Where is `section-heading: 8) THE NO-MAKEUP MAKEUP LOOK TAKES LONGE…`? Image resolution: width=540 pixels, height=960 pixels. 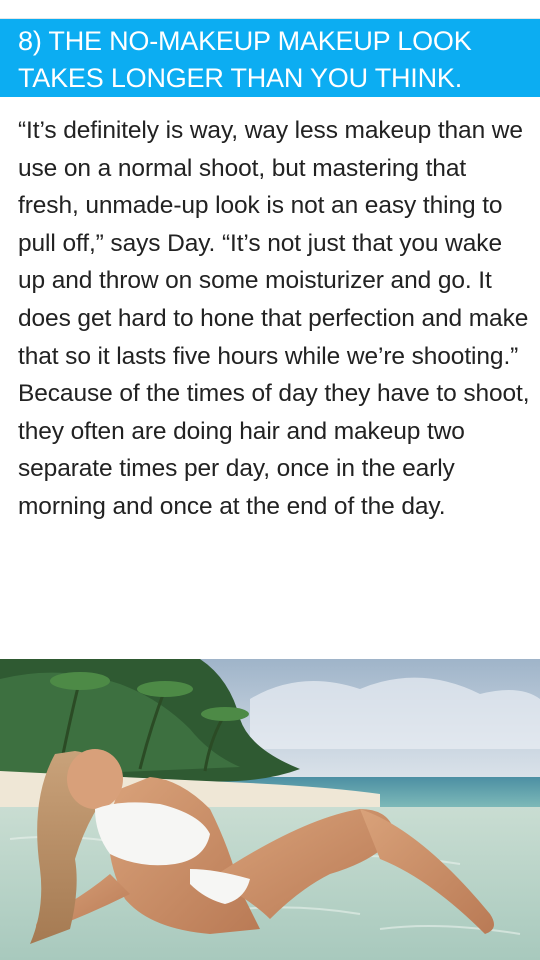
section-heading: 8) THE NO-MAKEUP MAKEUP LOOK TAKES LONGE… is located at coordinates (245, 59).